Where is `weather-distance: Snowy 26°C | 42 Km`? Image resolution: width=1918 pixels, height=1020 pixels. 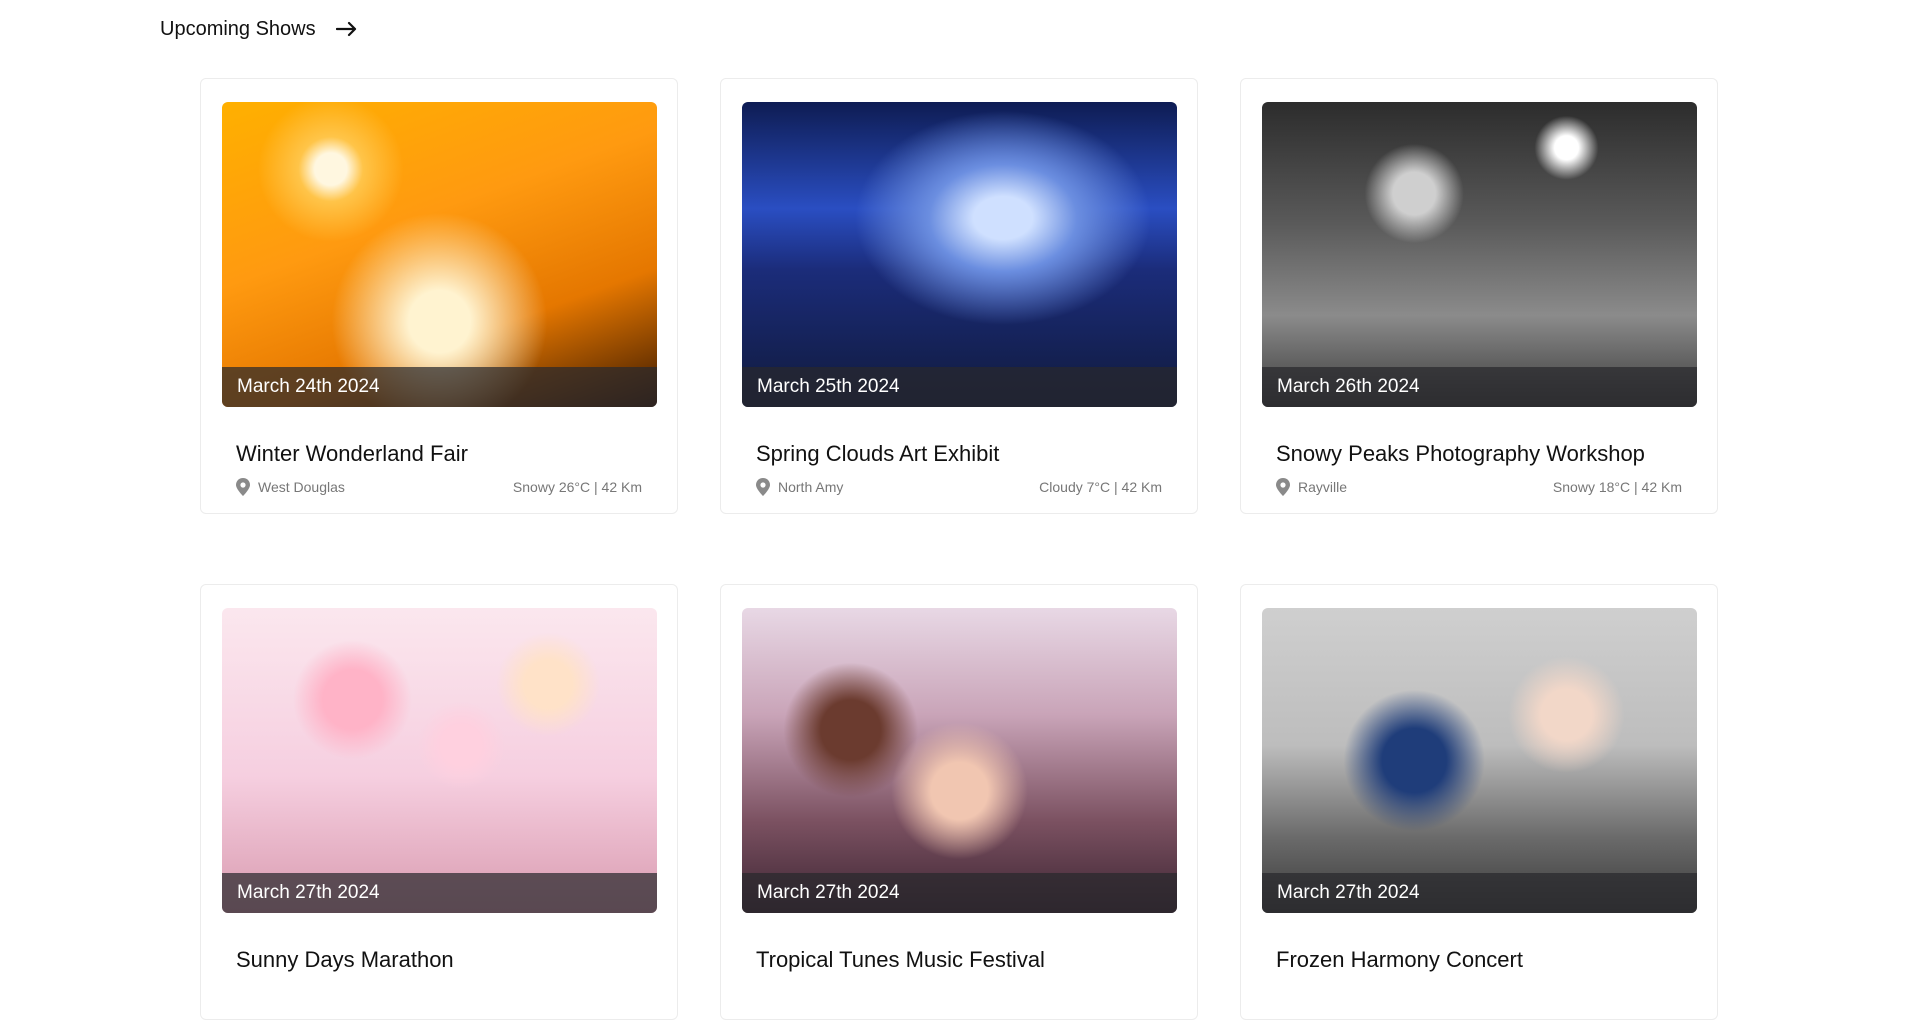
weather-distance: Snowy 26°C | 42 Km is located at coordinates (577, 487).